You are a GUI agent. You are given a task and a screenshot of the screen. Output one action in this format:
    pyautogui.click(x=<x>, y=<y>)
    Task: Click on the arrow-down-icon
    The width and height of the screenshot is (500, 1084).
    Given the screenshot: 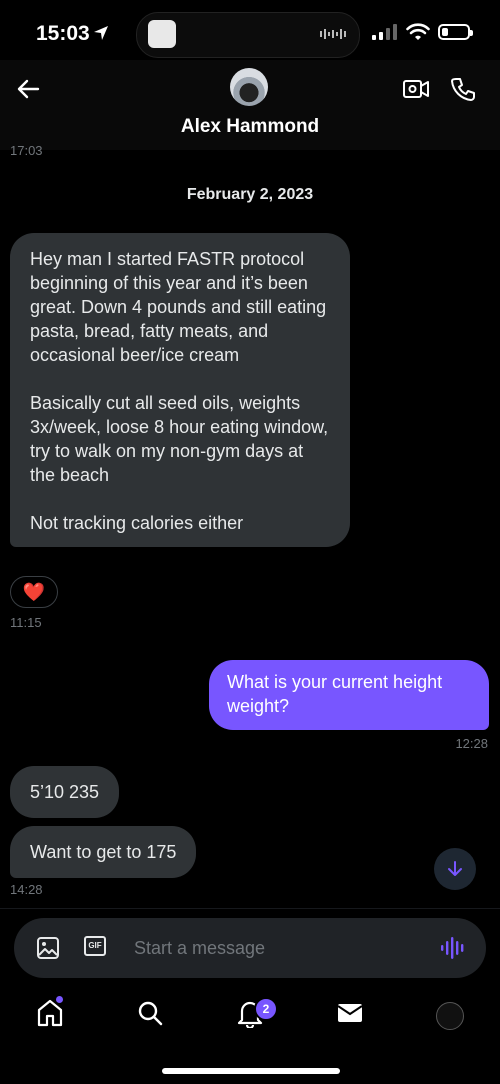 What is the action you would take?
    pyautogui.click(x=455, y=868)
    